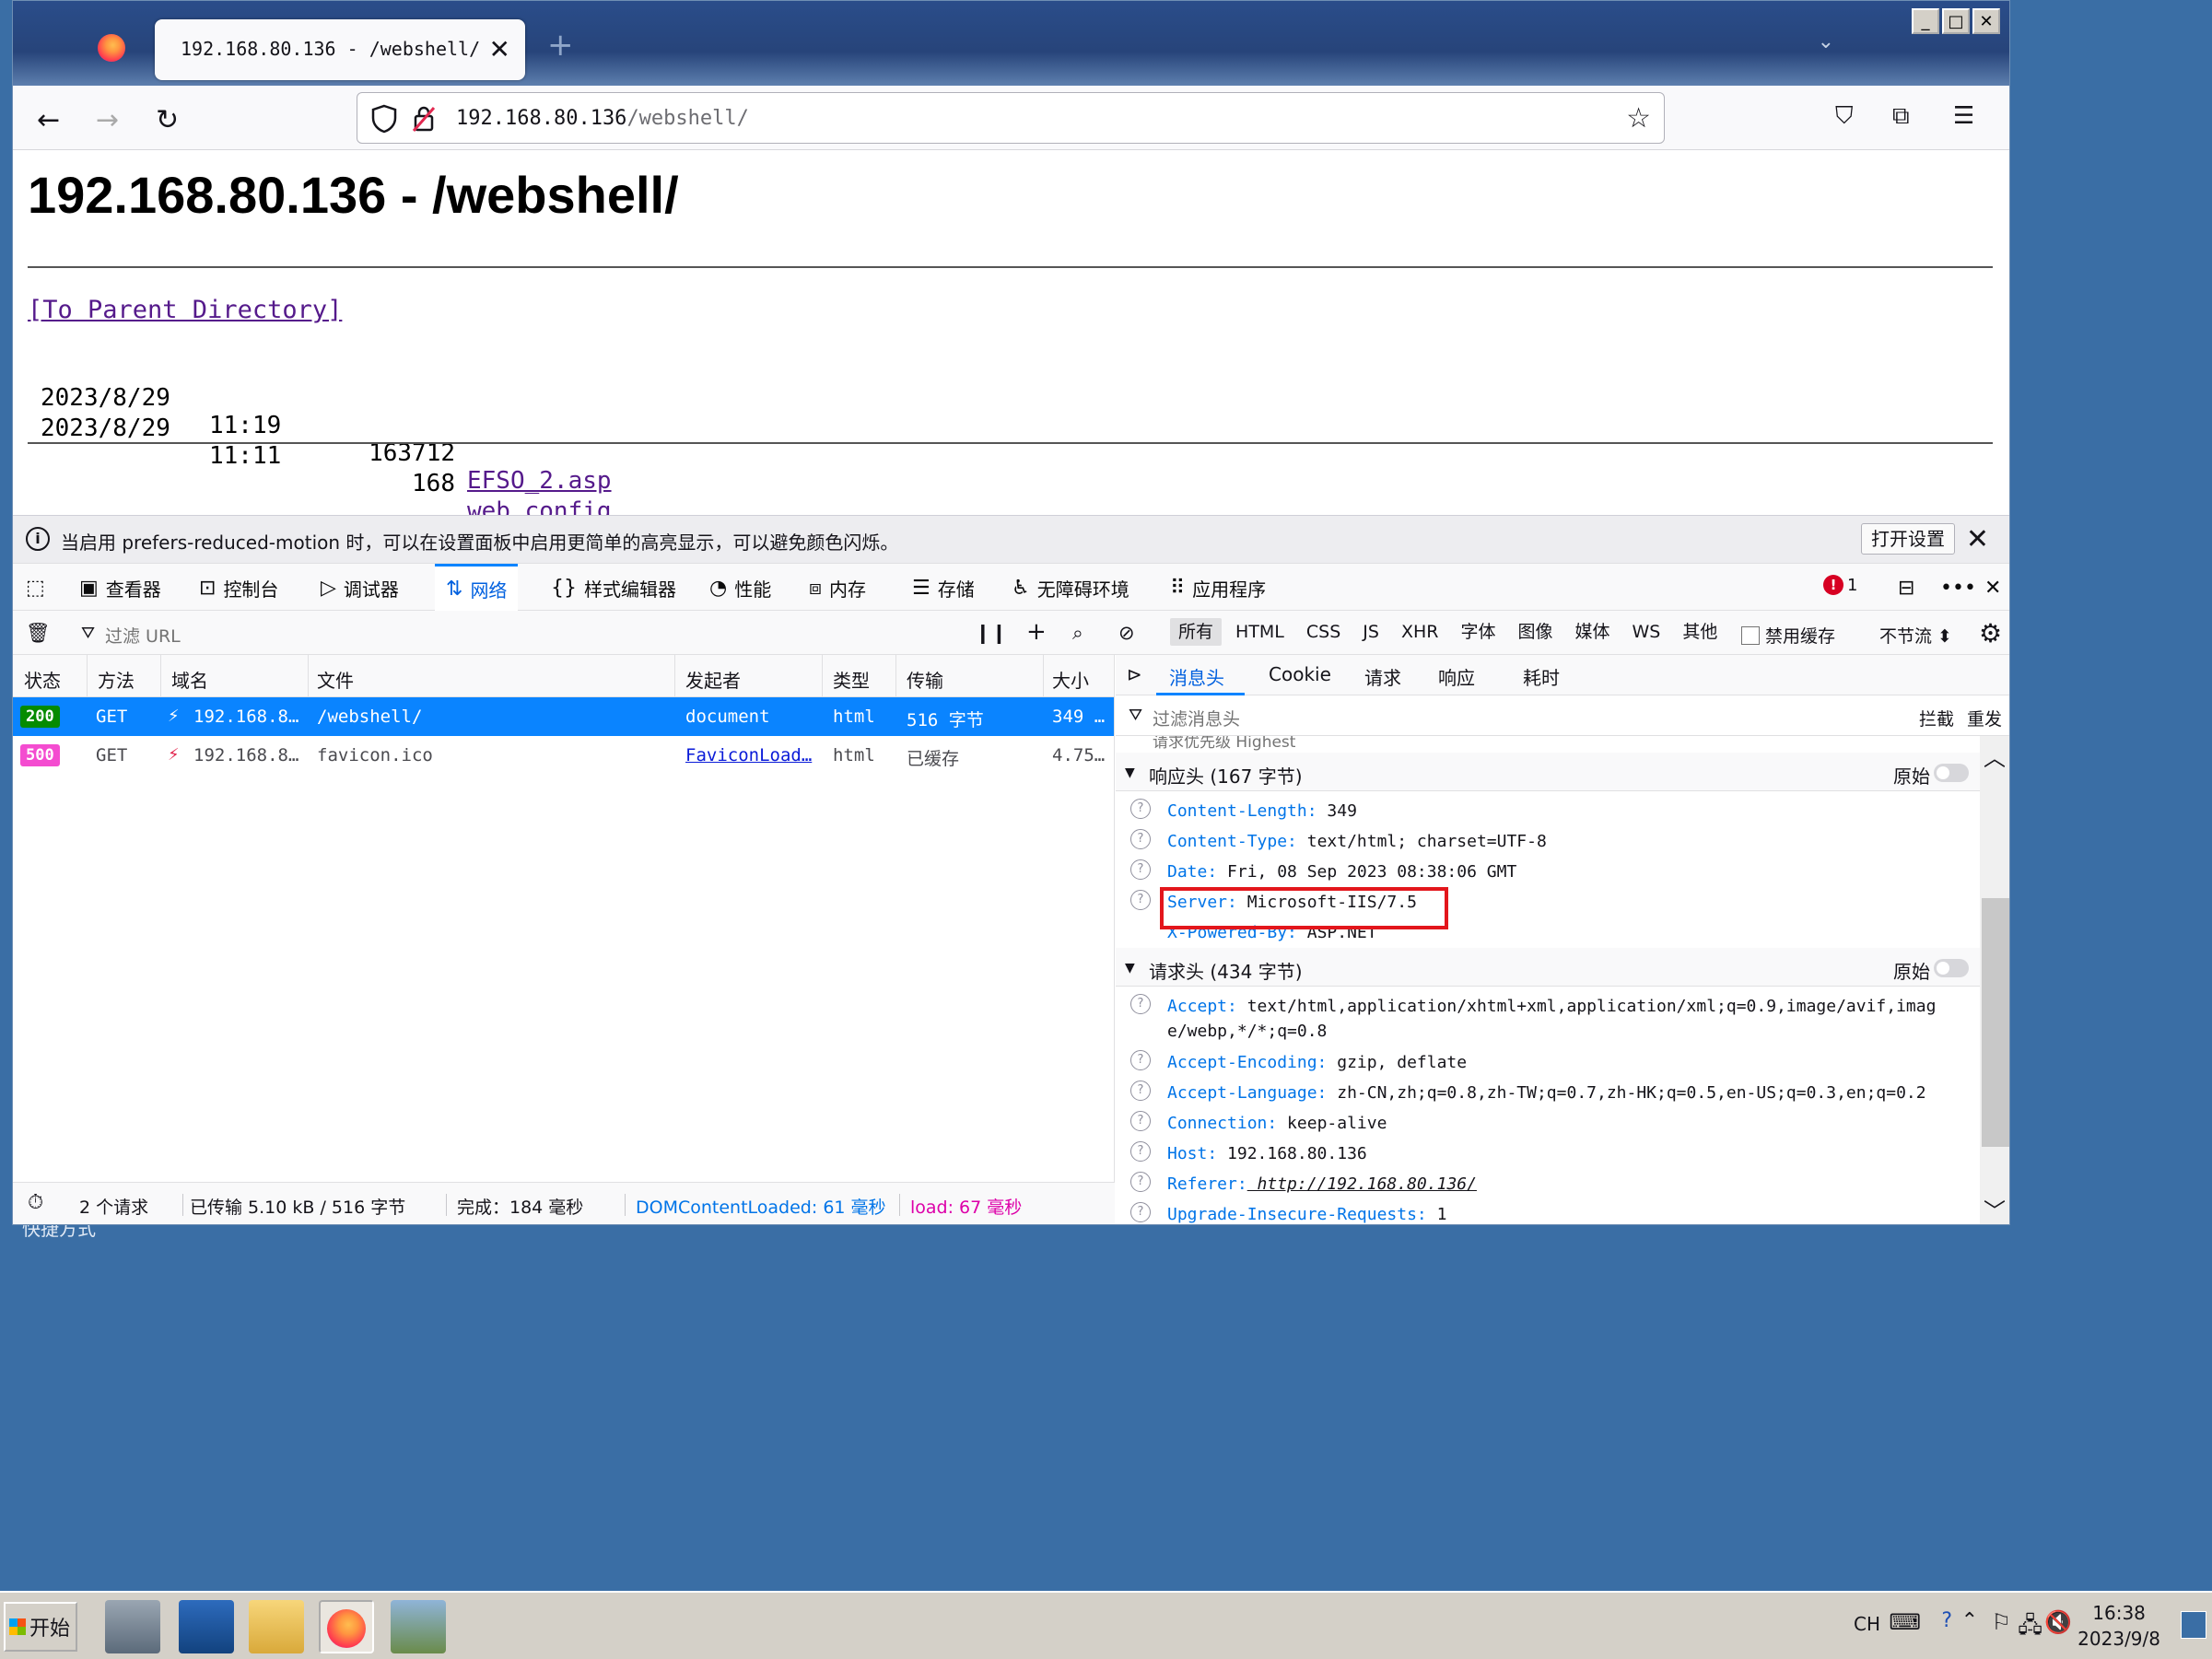 The image size is (2212, 1659). I want to click on response-headers-section: ▼ 响应头 (167 字节) 原始, so click(1548, 772).